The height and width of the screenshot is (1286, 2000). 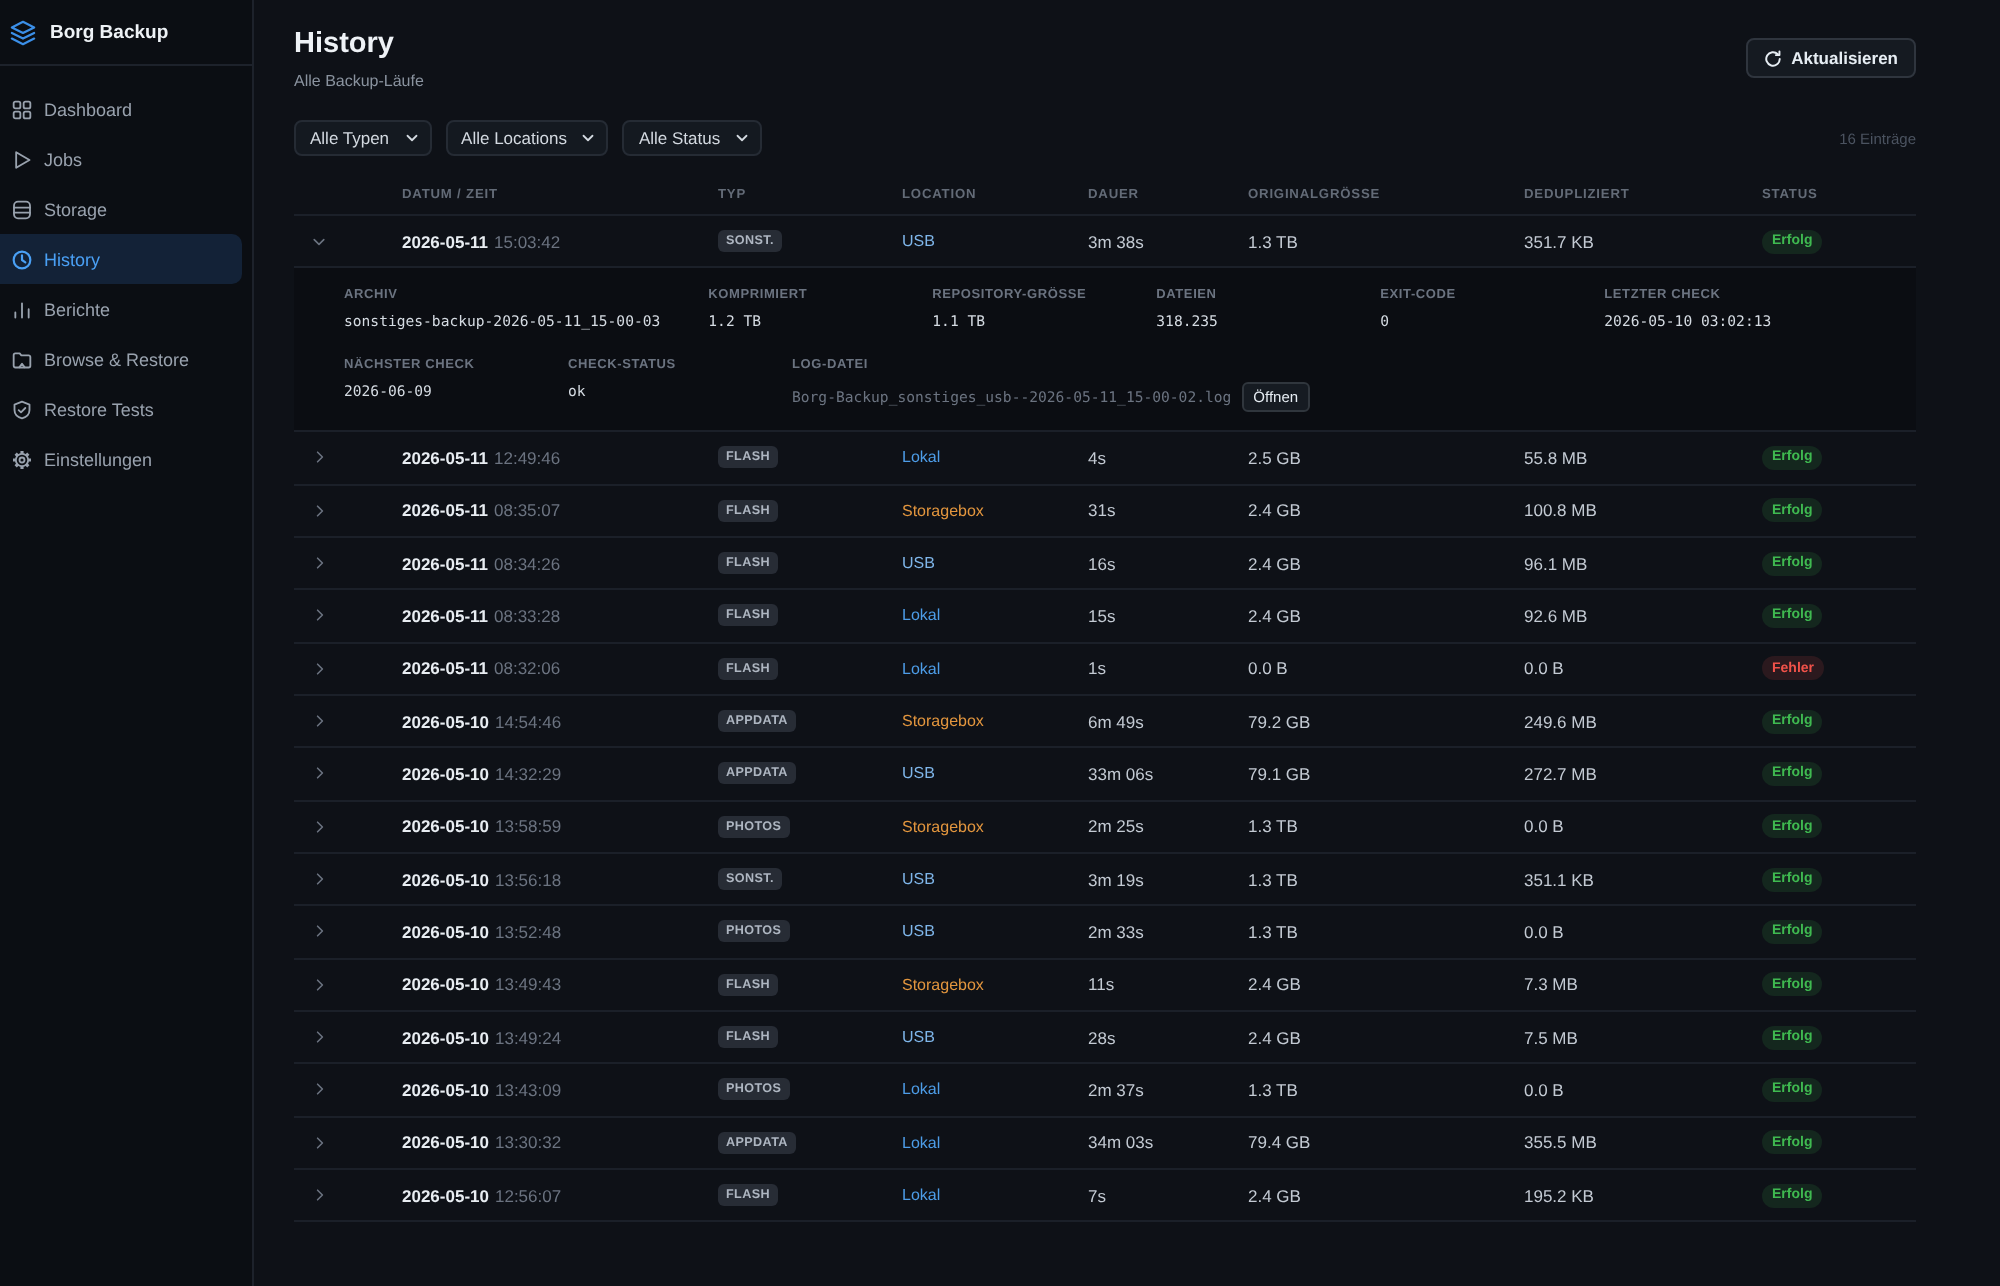 I want to click on time-text: 08:35:07, so click(x=527, y=510).